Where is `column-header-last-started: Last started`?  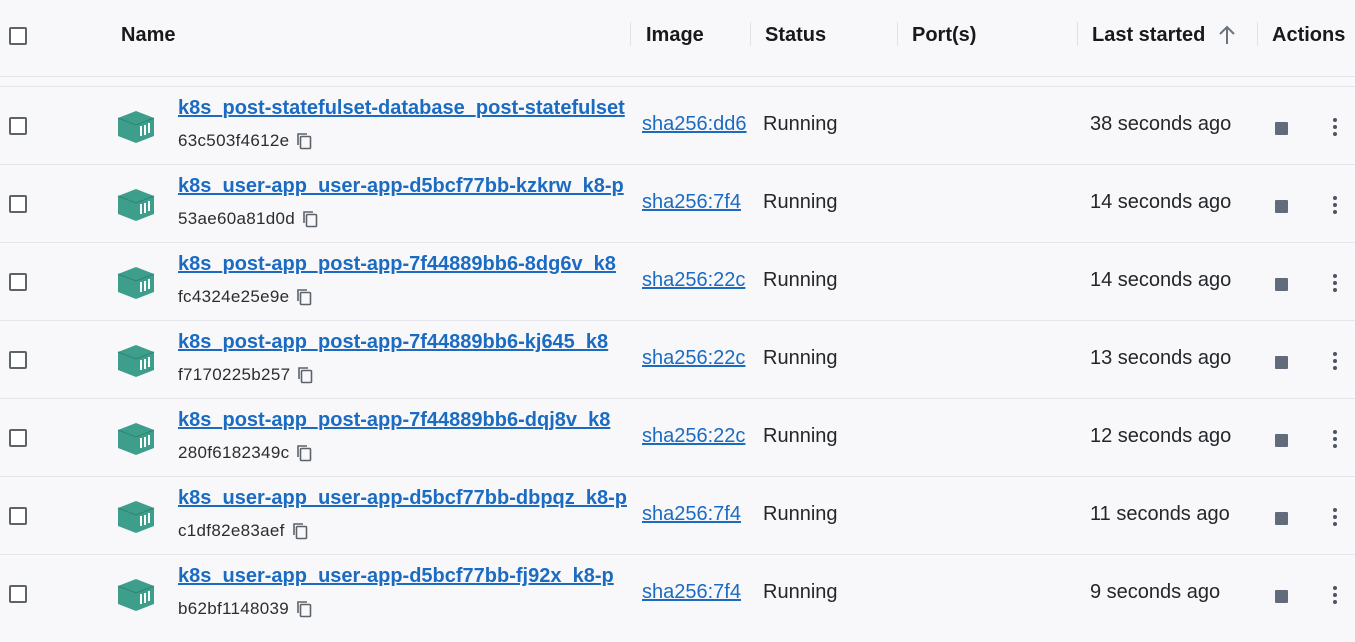 column-header-last-started: Last started is located at coordinates (1164, 35).